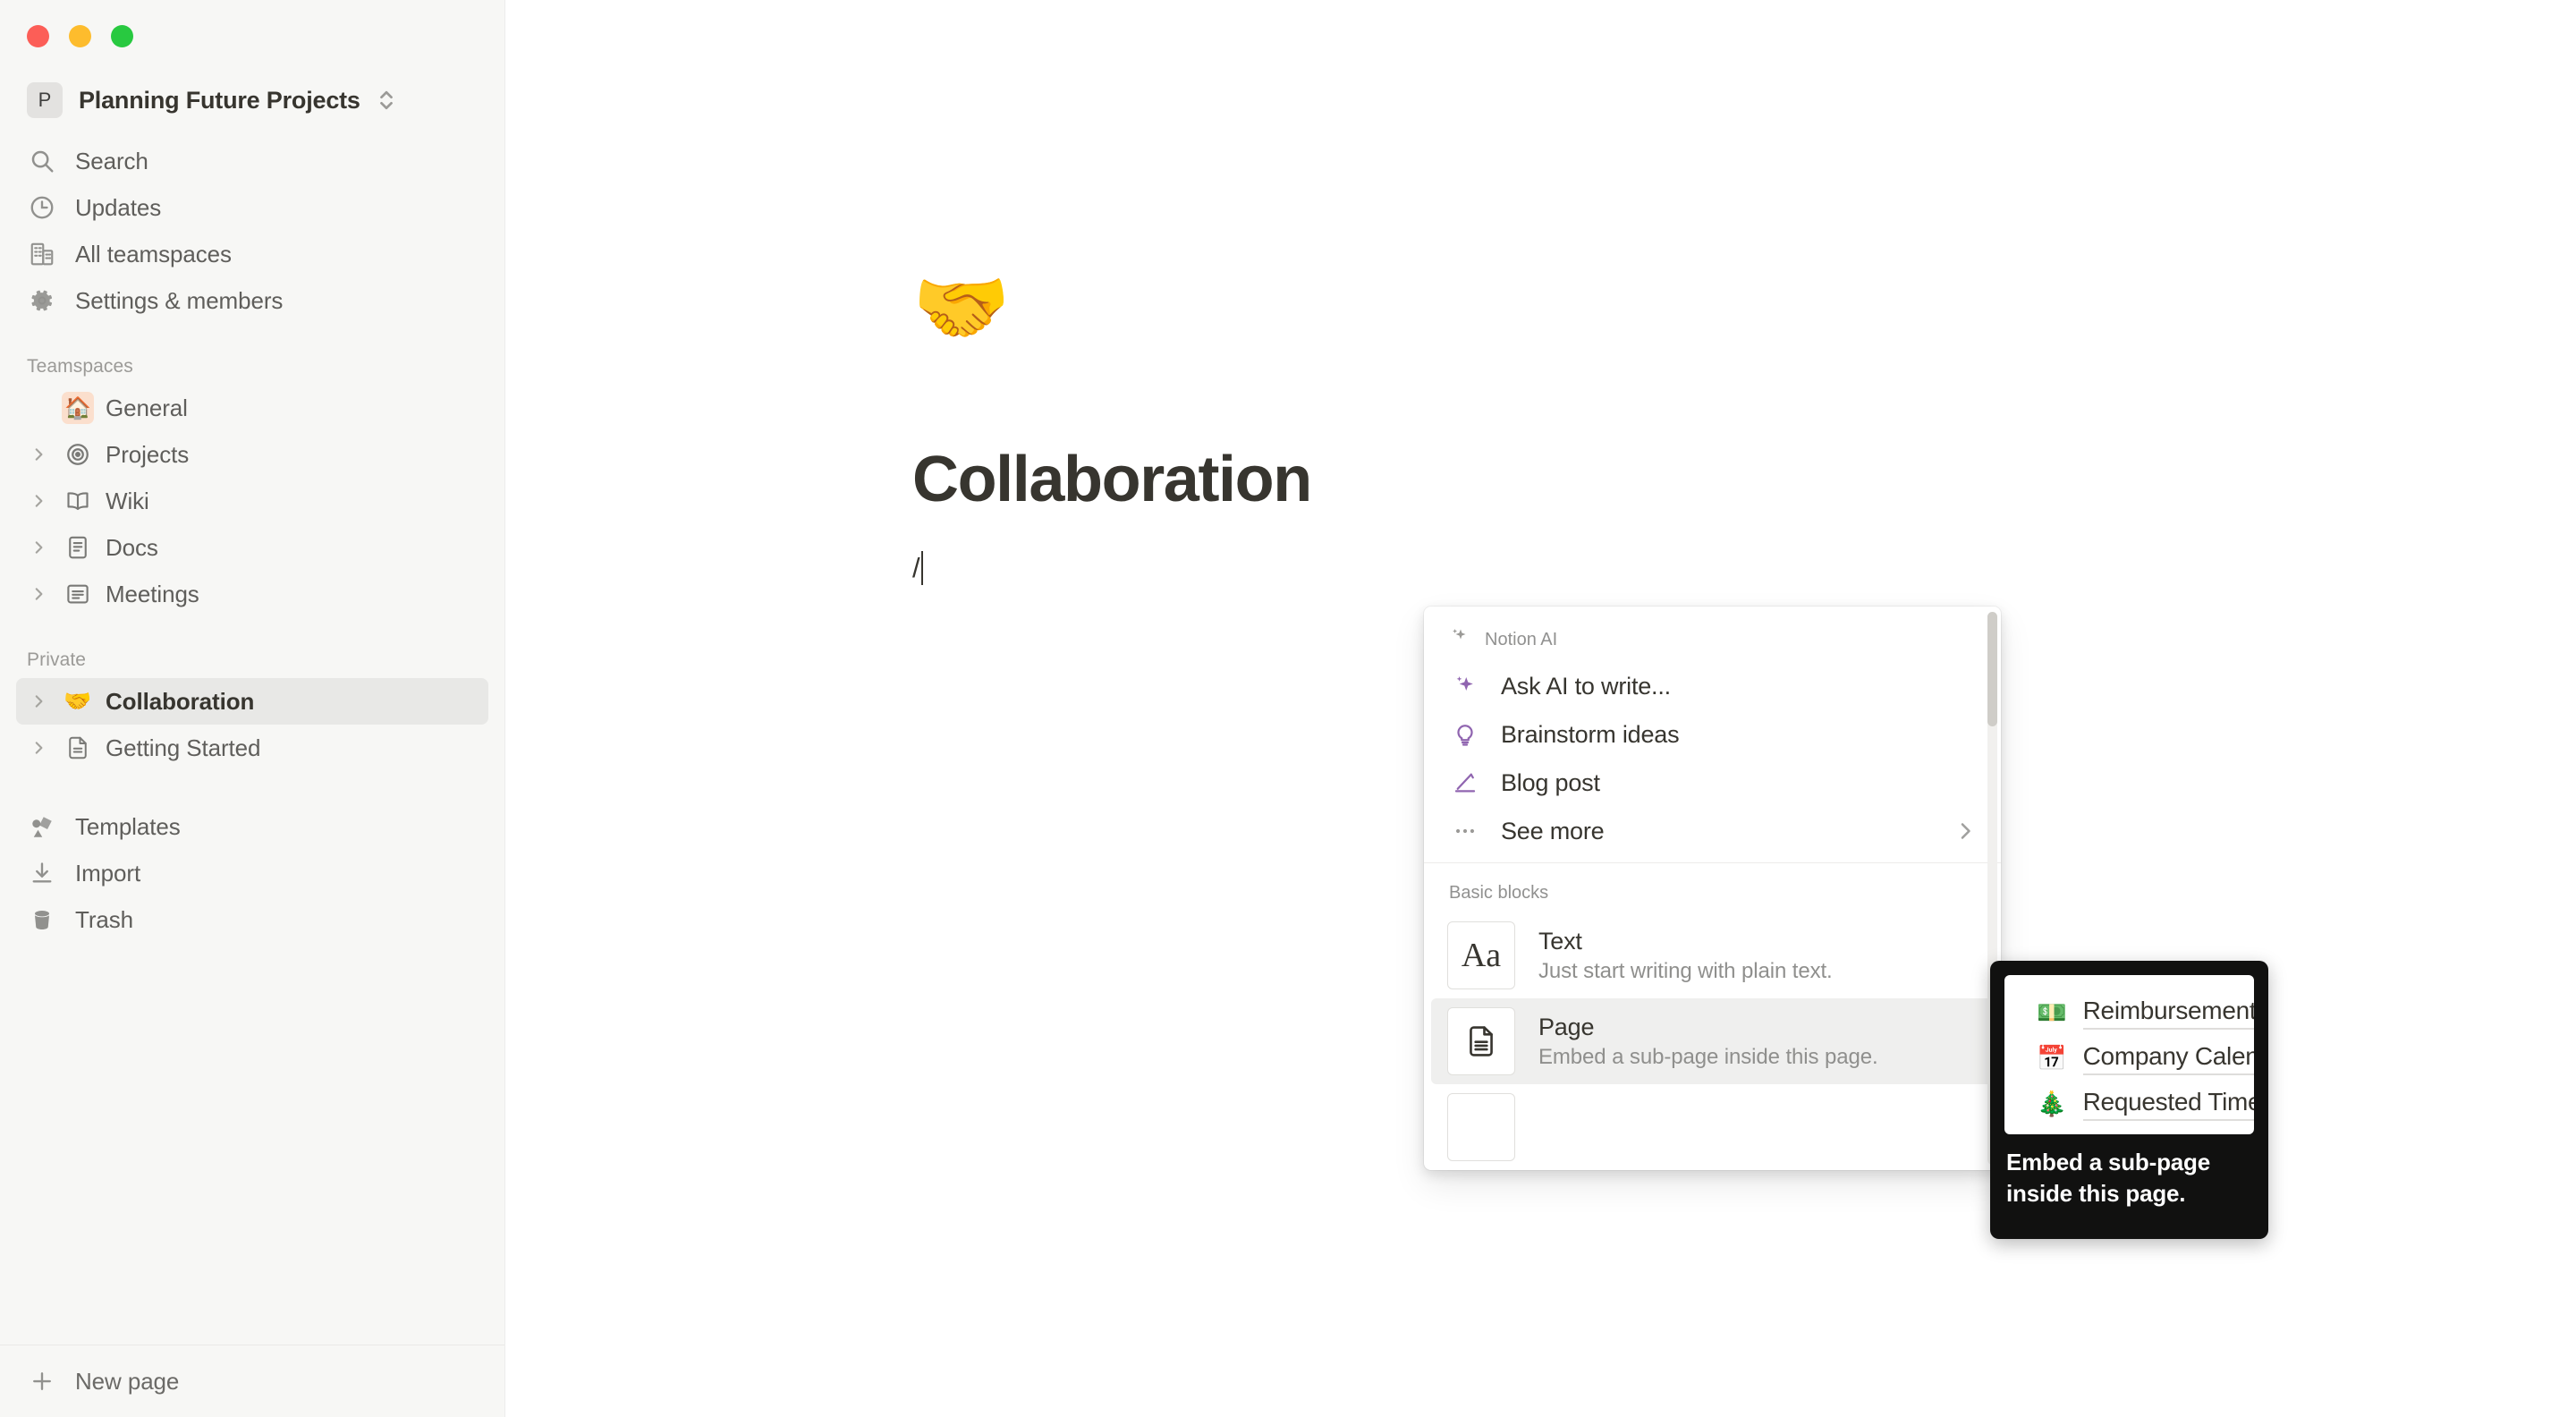 The height and width of the screenshot is (1417, 2576). I want to click on house-emoji-icon: 🏠, so click(78, 408).